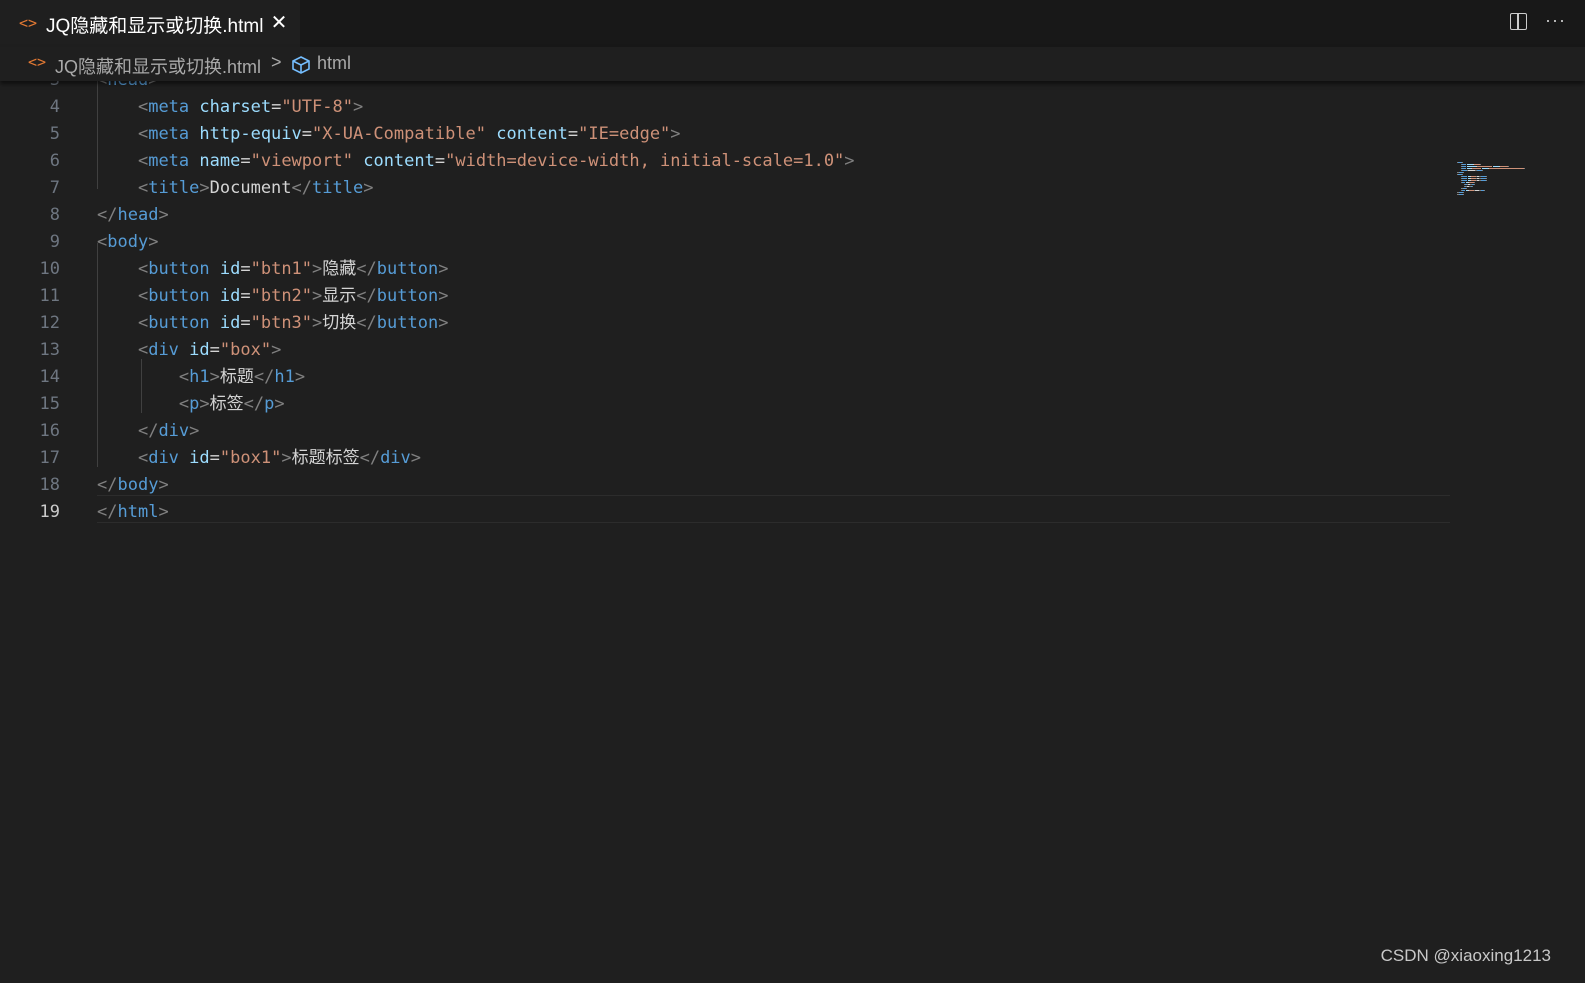  What do you see at coordinates (725, 323) in the screenshot?
I see `code-line: 12 <button id="btn3">切换</button>` at bounding box center [725, 323].